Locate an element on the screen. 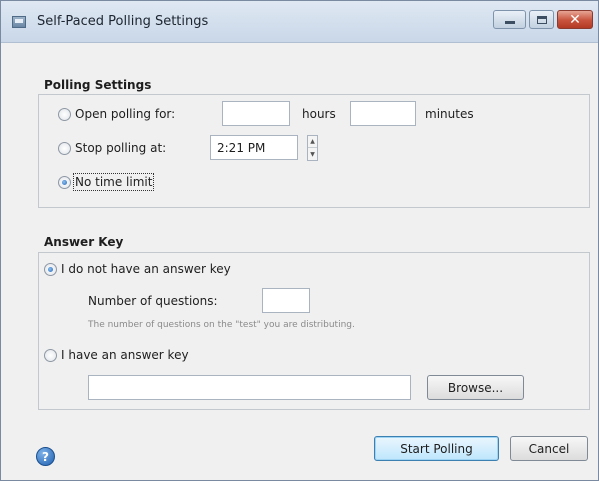 This screenshot has height=481, width=599. hours-label: hours is located at coordinates (319, 114).